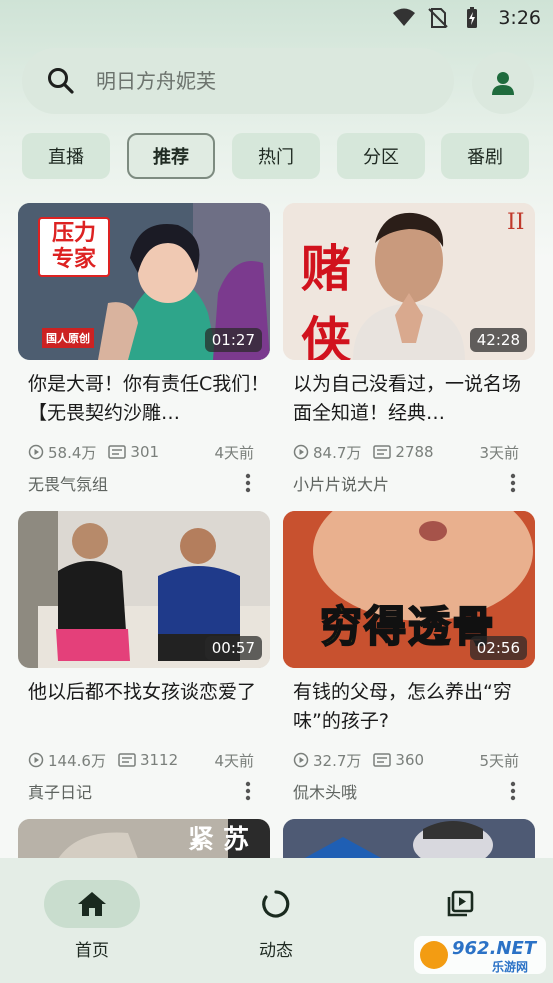 The height and width of the screenshot is (983, 553). Describe the element at coordinates (498, 340) in the screenshot. I see `video-duration: 42:28` at that location.